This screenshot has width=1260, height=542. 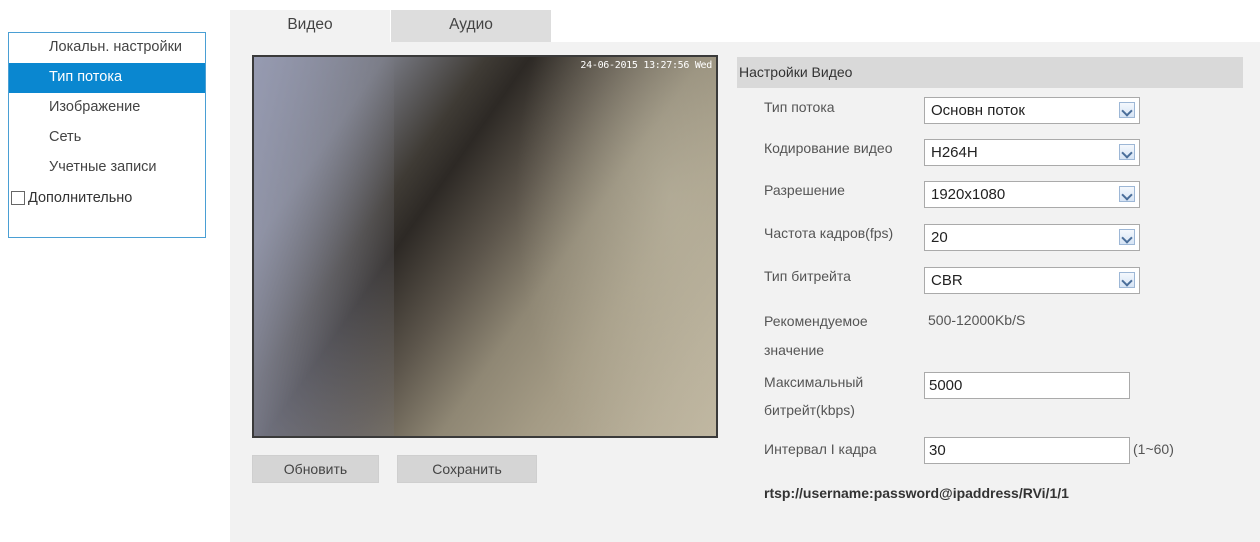 What do you see at coordinates (107, 78) in the screenshot?
I see `sidebar-item-stream-type: Тип потока` at bounding box center [107, 78].